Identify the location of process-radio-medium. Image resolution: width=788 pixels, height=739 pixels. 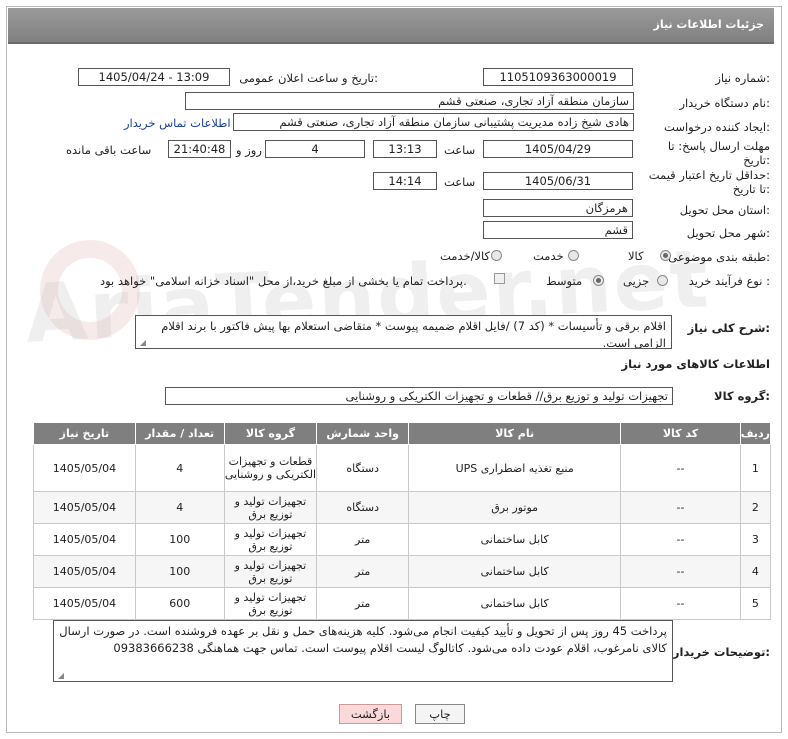
(598, 280).